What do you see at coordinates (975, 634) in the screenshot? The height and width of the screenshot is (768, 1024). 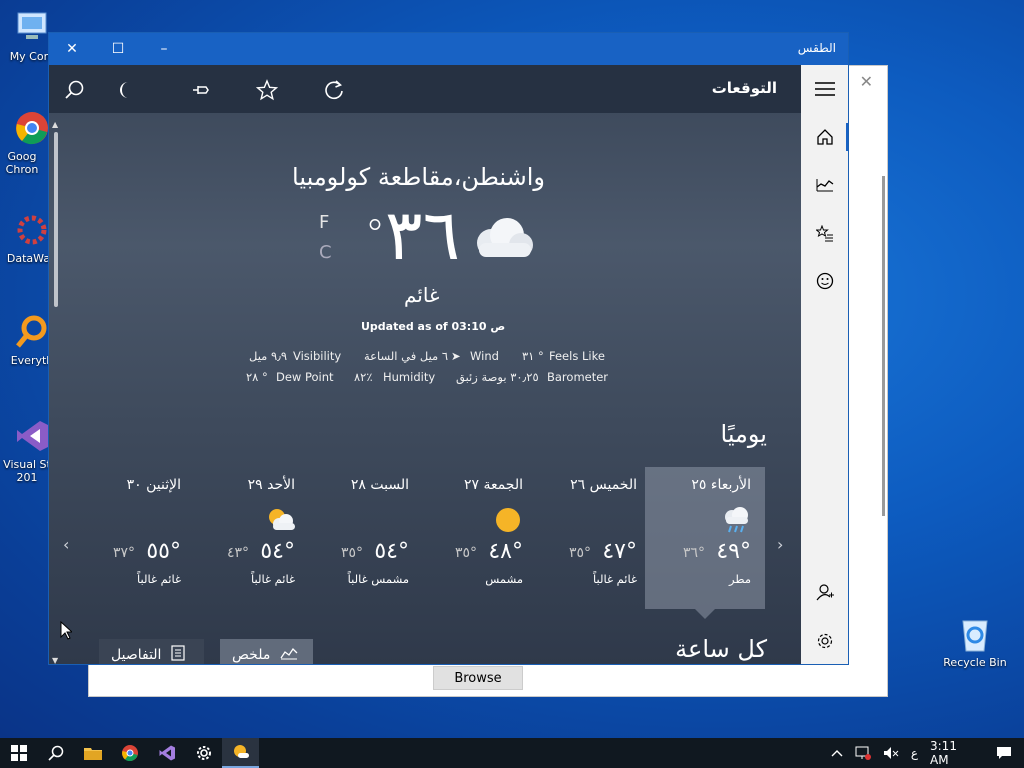 I see `recycle-bin-icon` at bounding box center [975, 634].